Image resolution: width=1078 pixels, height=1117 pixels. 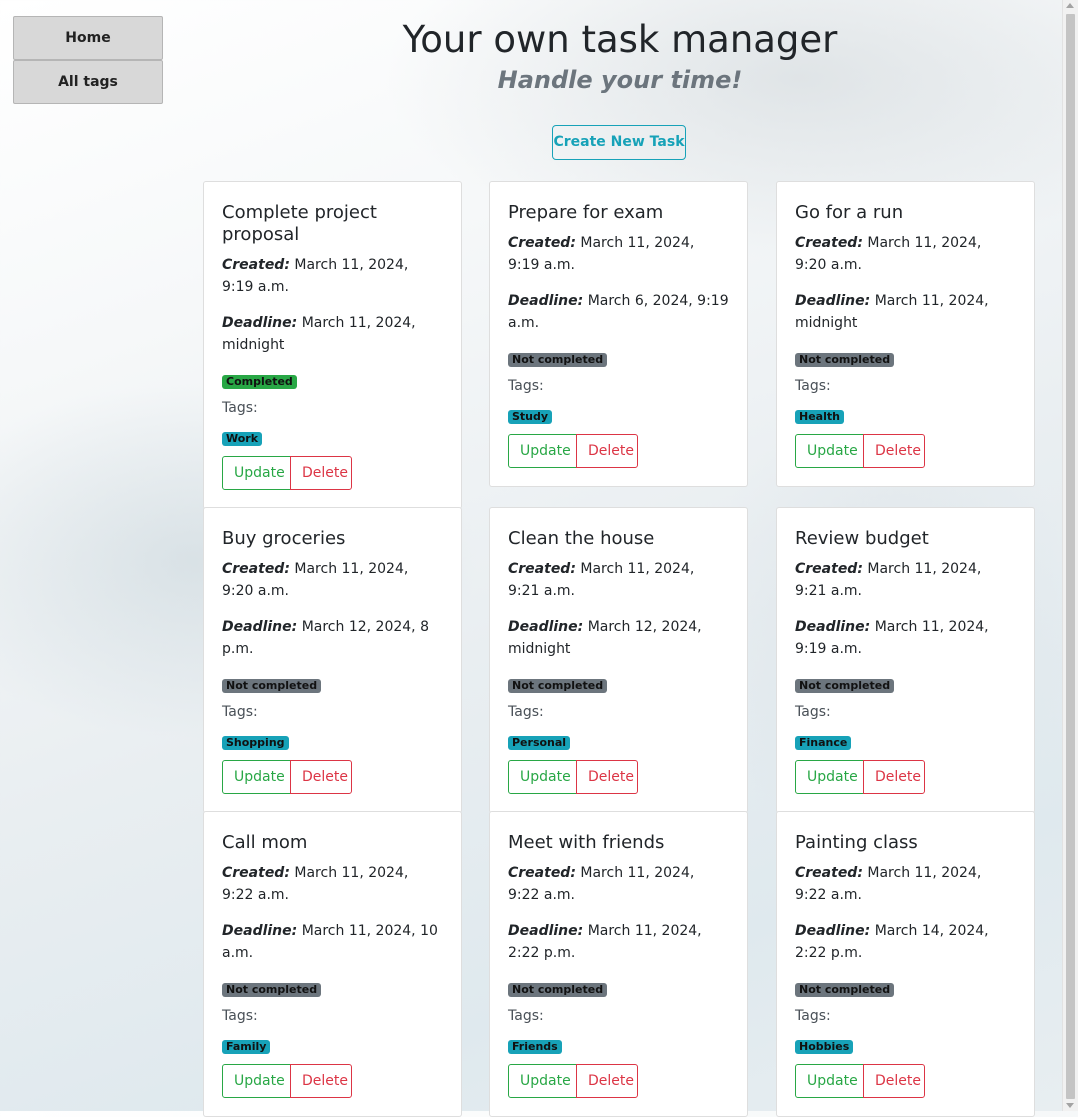 What do you see at coordinates (530, 417) in the screenshot?
I see `tag-badge: Study` at bounding box center [530, 417].